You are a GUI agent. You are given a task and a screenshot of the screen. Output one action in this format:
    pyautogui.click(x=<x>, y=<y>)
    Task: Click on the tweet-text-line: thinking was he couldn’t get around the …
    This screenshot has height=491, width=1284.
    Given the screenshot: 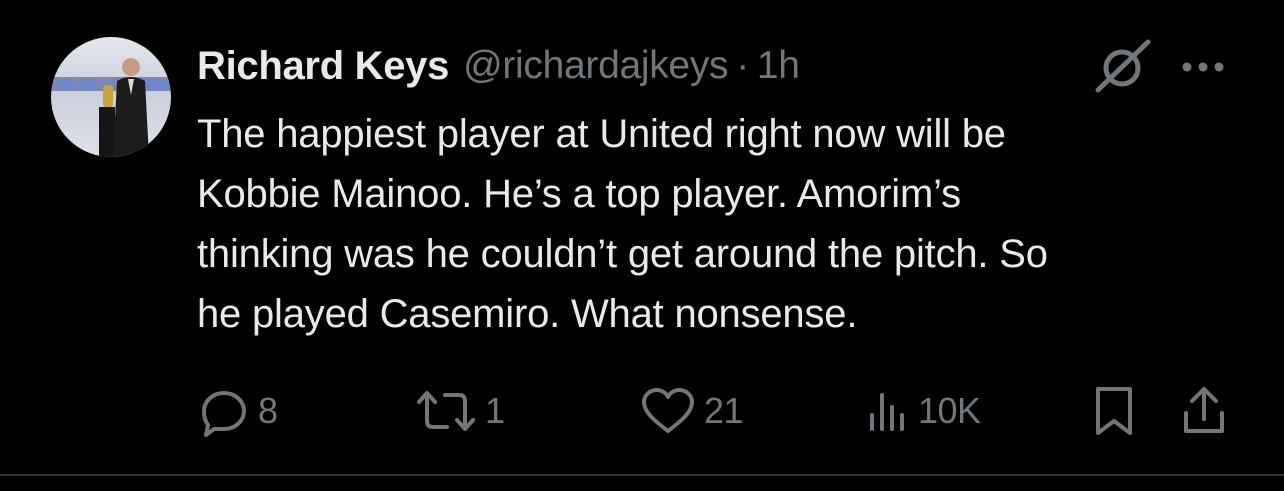 What is the action you would take?
    pyautogui.click(x=622, y=254)
    